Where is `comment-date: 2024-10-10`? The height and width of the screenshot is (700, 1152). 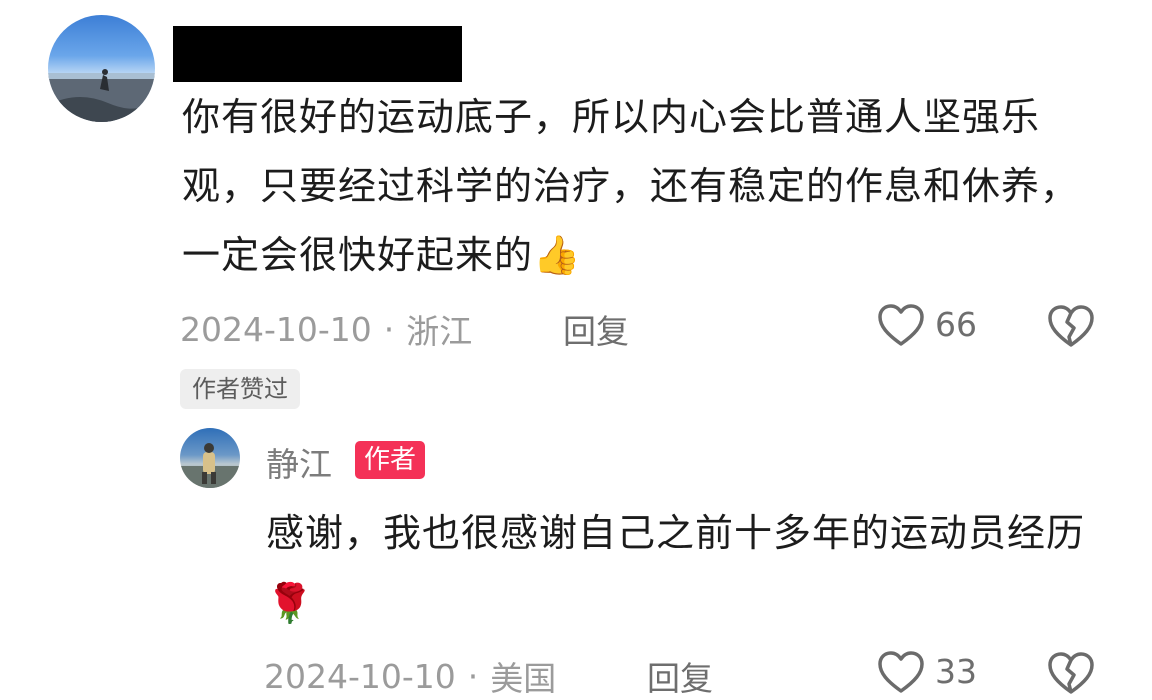
comment-date: 2024-10-10 is located at coordinates (276, 329).